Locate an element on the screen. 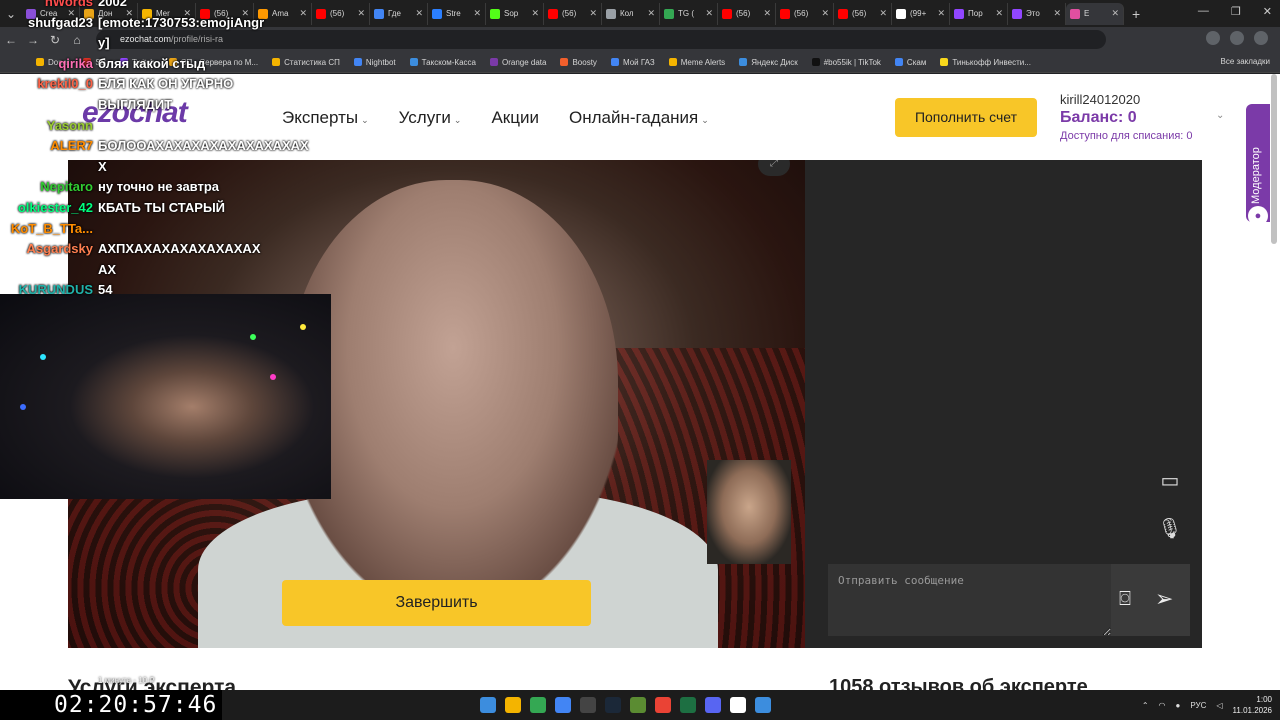  bookmark-item: Boosty is located at coordinates (578, 62).